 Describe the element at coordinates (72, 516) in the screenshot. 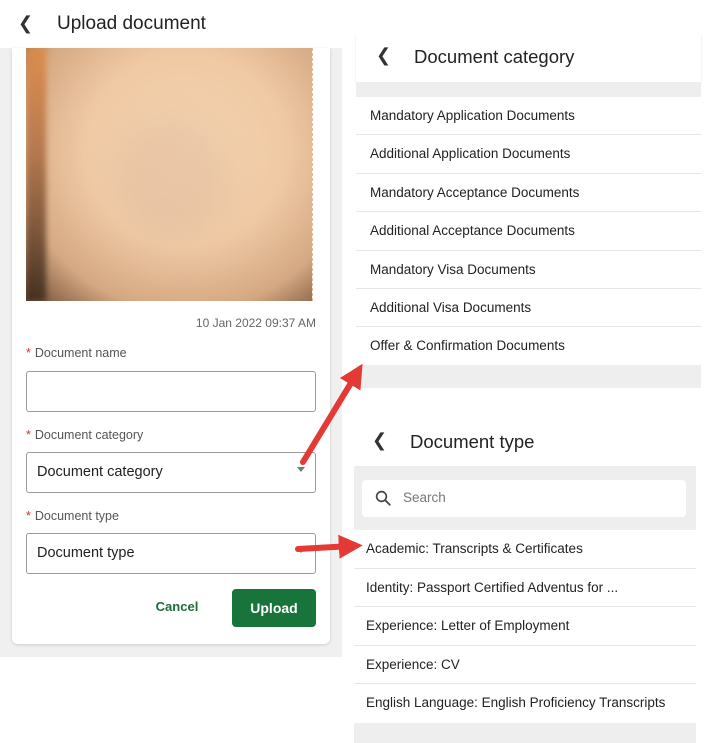

I see `document-type-label: * Document type` at that location.